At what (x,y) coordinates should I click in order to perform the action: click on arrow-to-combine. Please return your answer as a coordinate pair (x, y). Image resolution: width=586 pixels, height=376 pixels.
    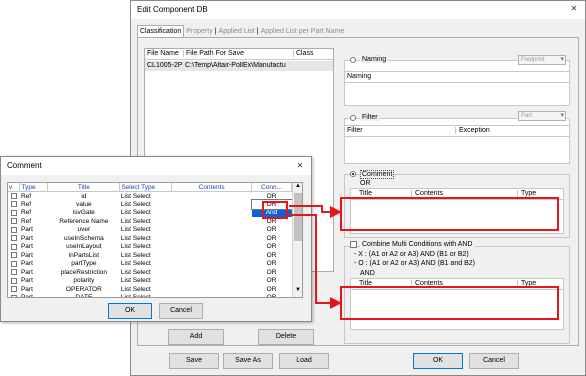
    Looking at the image, I should click on (315, 261).